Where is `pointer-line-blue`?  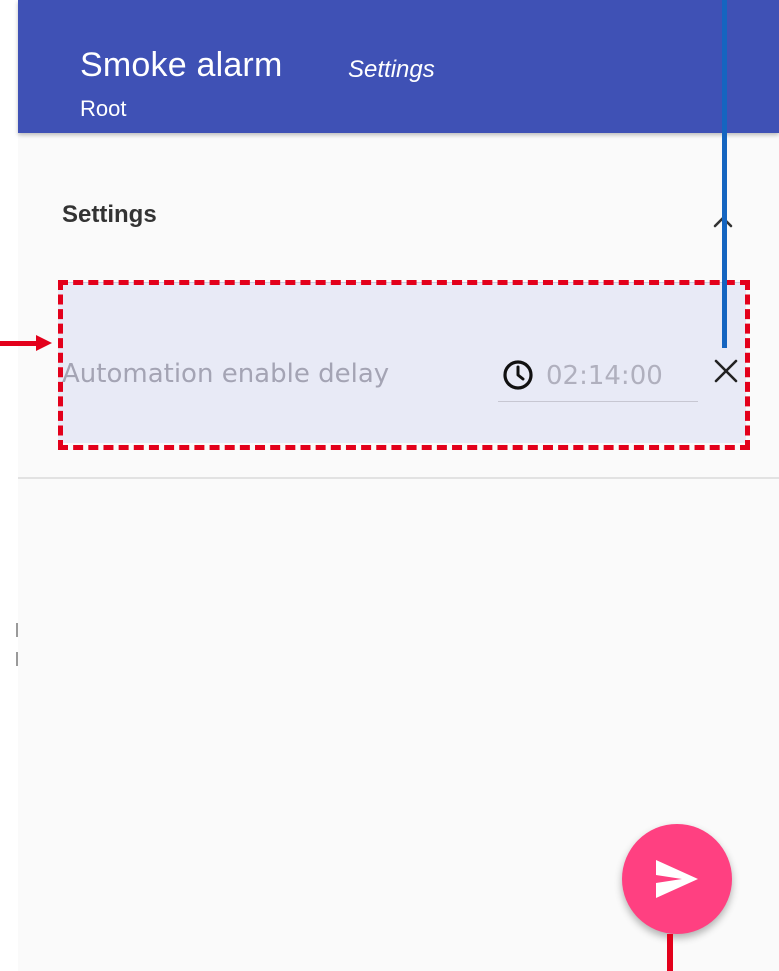 pointer-line-blue is located at coordinates (724, 174).